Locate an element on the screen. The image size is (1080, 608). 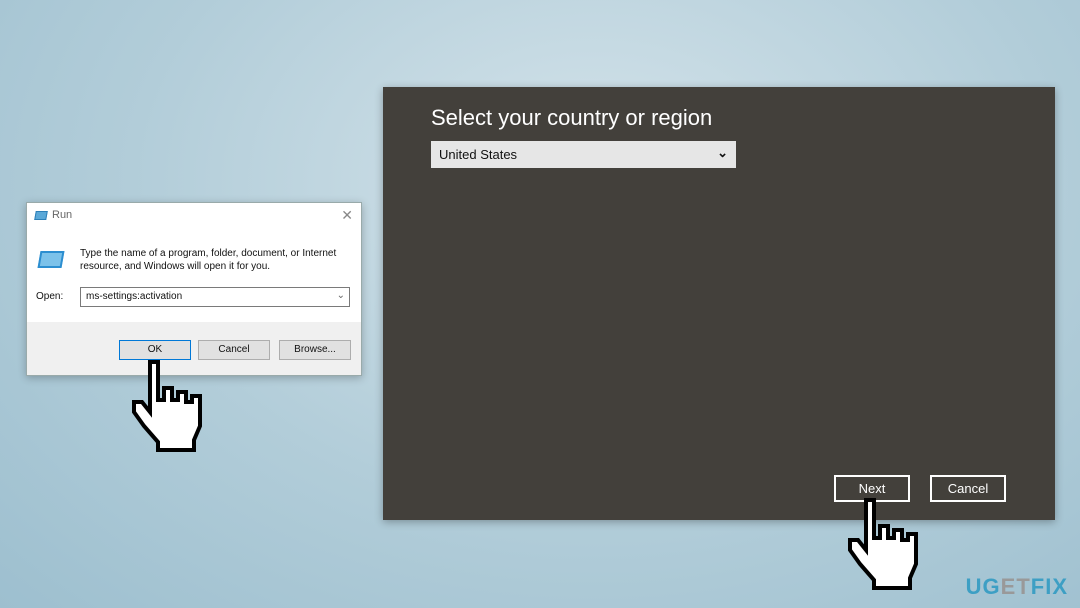
title-bar: Run is located at coordinates (194, 215).